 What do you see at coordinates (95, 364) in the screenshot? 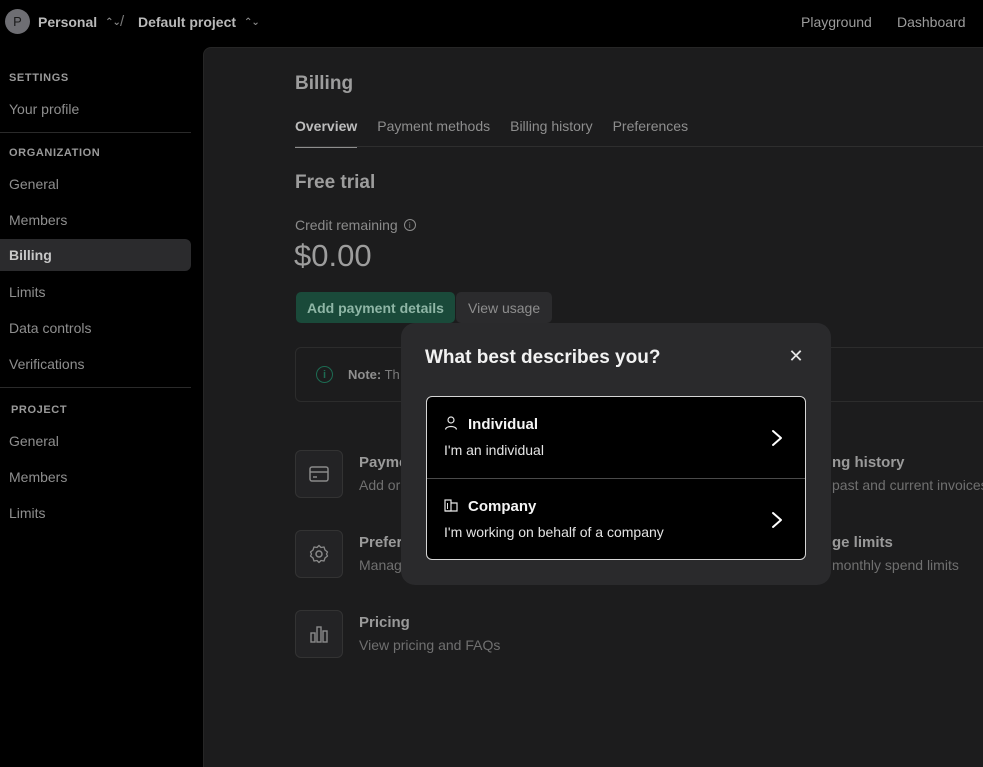
I see `sidebar-item-verifications: Verifications` at bounding box center [95, 364].